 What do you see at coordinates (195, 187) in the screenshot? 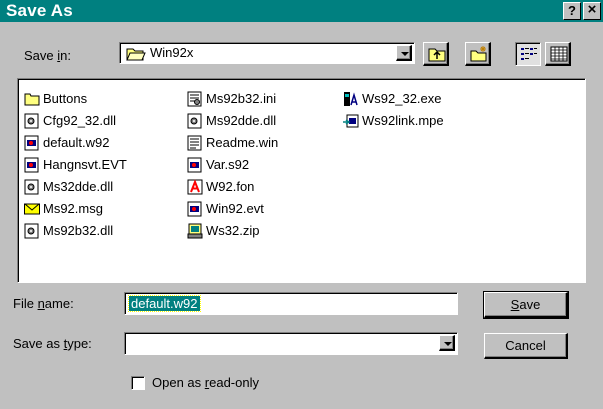
I see `font-file-icon` at bounding box center [195, 187].